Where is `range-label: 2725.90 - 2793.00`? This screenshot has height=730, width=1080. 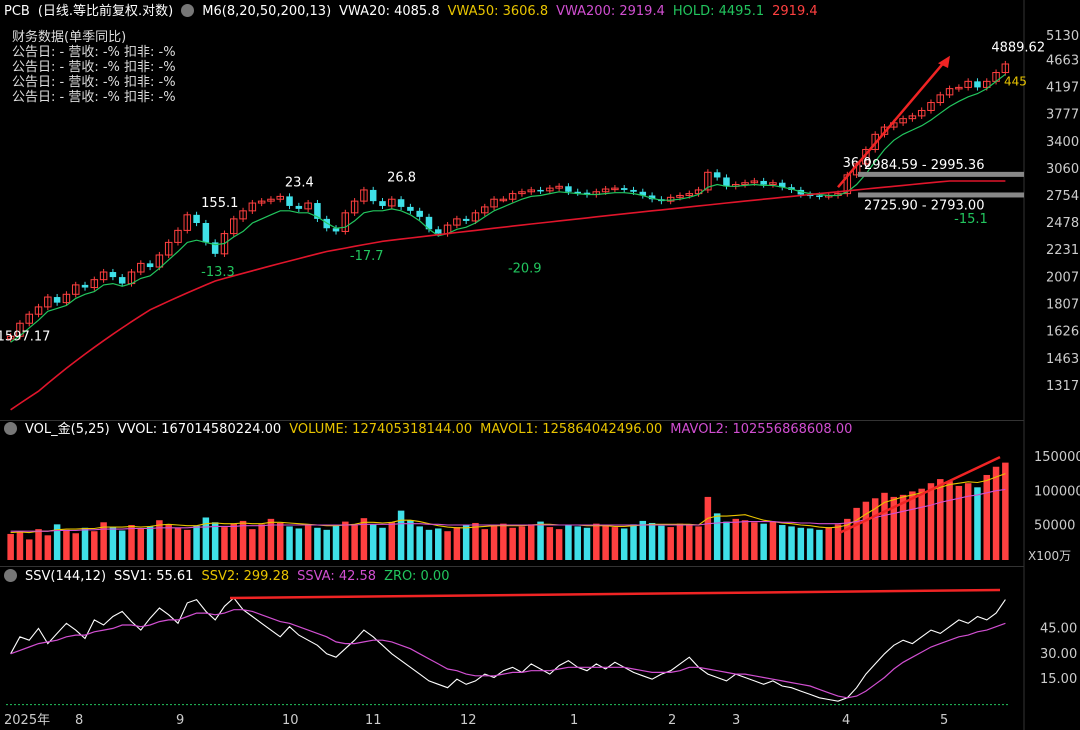
range-label: 2725.90 - 2793.00 is located at coordinates (924, 205).